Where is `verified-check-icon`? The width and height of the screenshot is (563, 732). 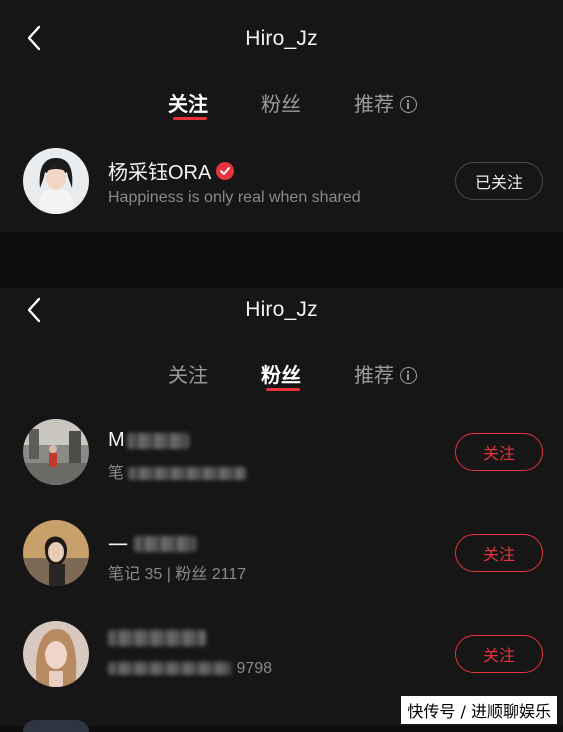 verified-check-icon is located at coordinates (225, 170).